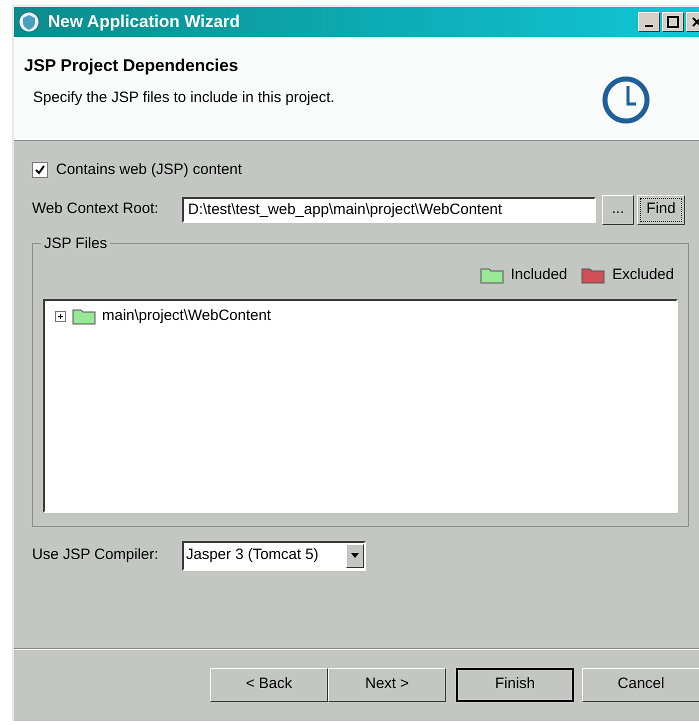 The height and width of the screenshot is (725, 699). Describe the element at coordinates (60, 316) in the screenshot. I see `expand-icon` at that location.